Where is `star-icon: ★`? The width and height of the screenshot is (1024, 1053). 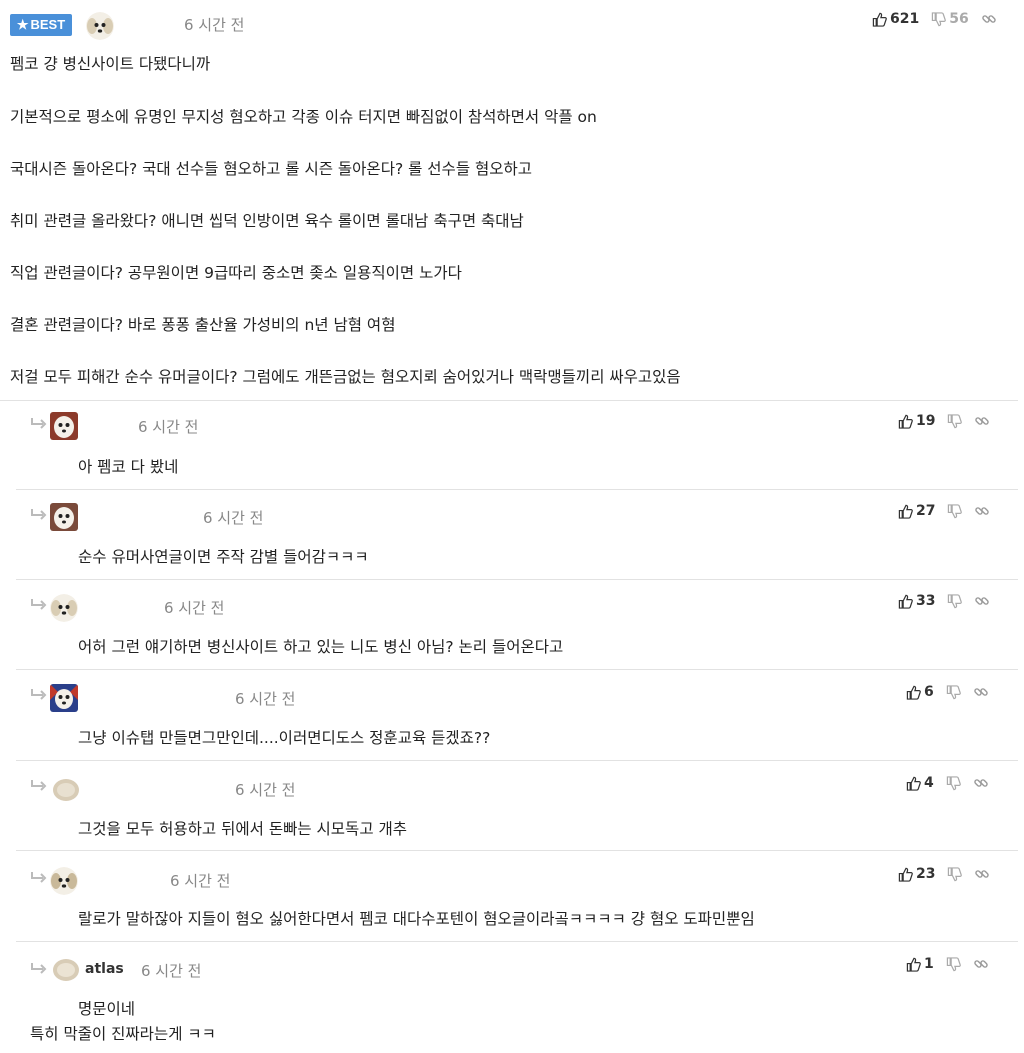
star-icon: ★ is located at coordinates (22, 24).